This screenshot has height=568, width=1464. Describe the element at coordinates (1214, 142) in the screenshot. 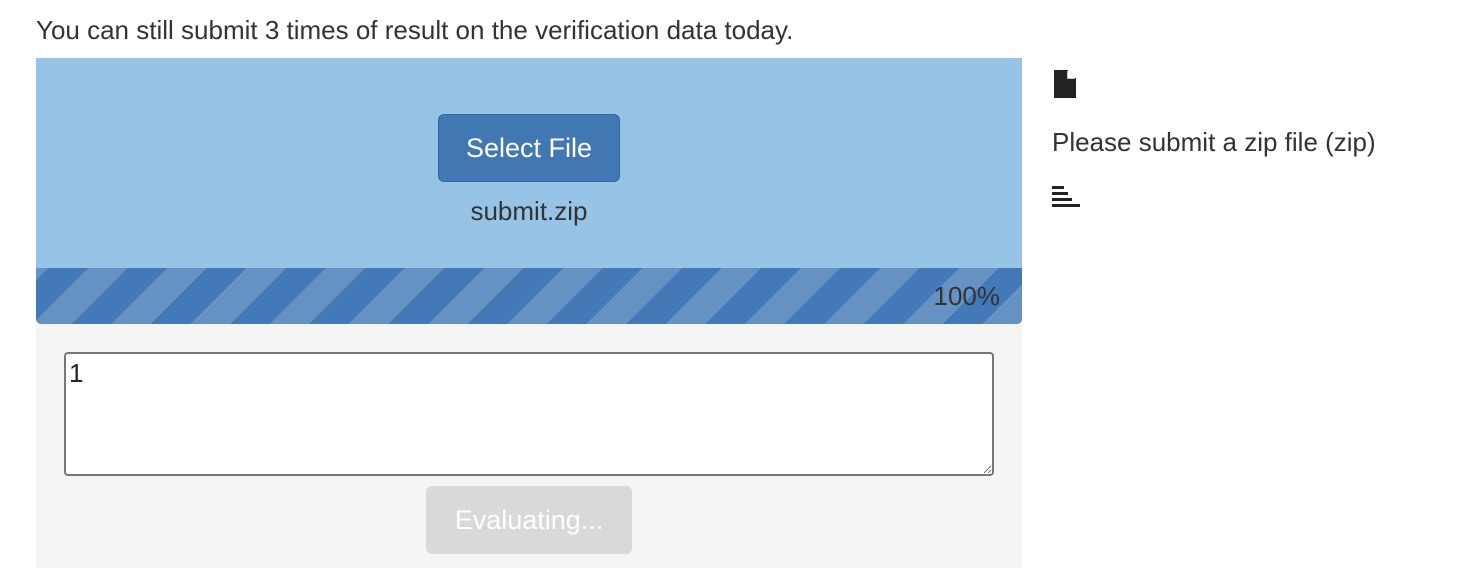

I see `file-format-hint: Please submit a zip file (zip)` at that location.